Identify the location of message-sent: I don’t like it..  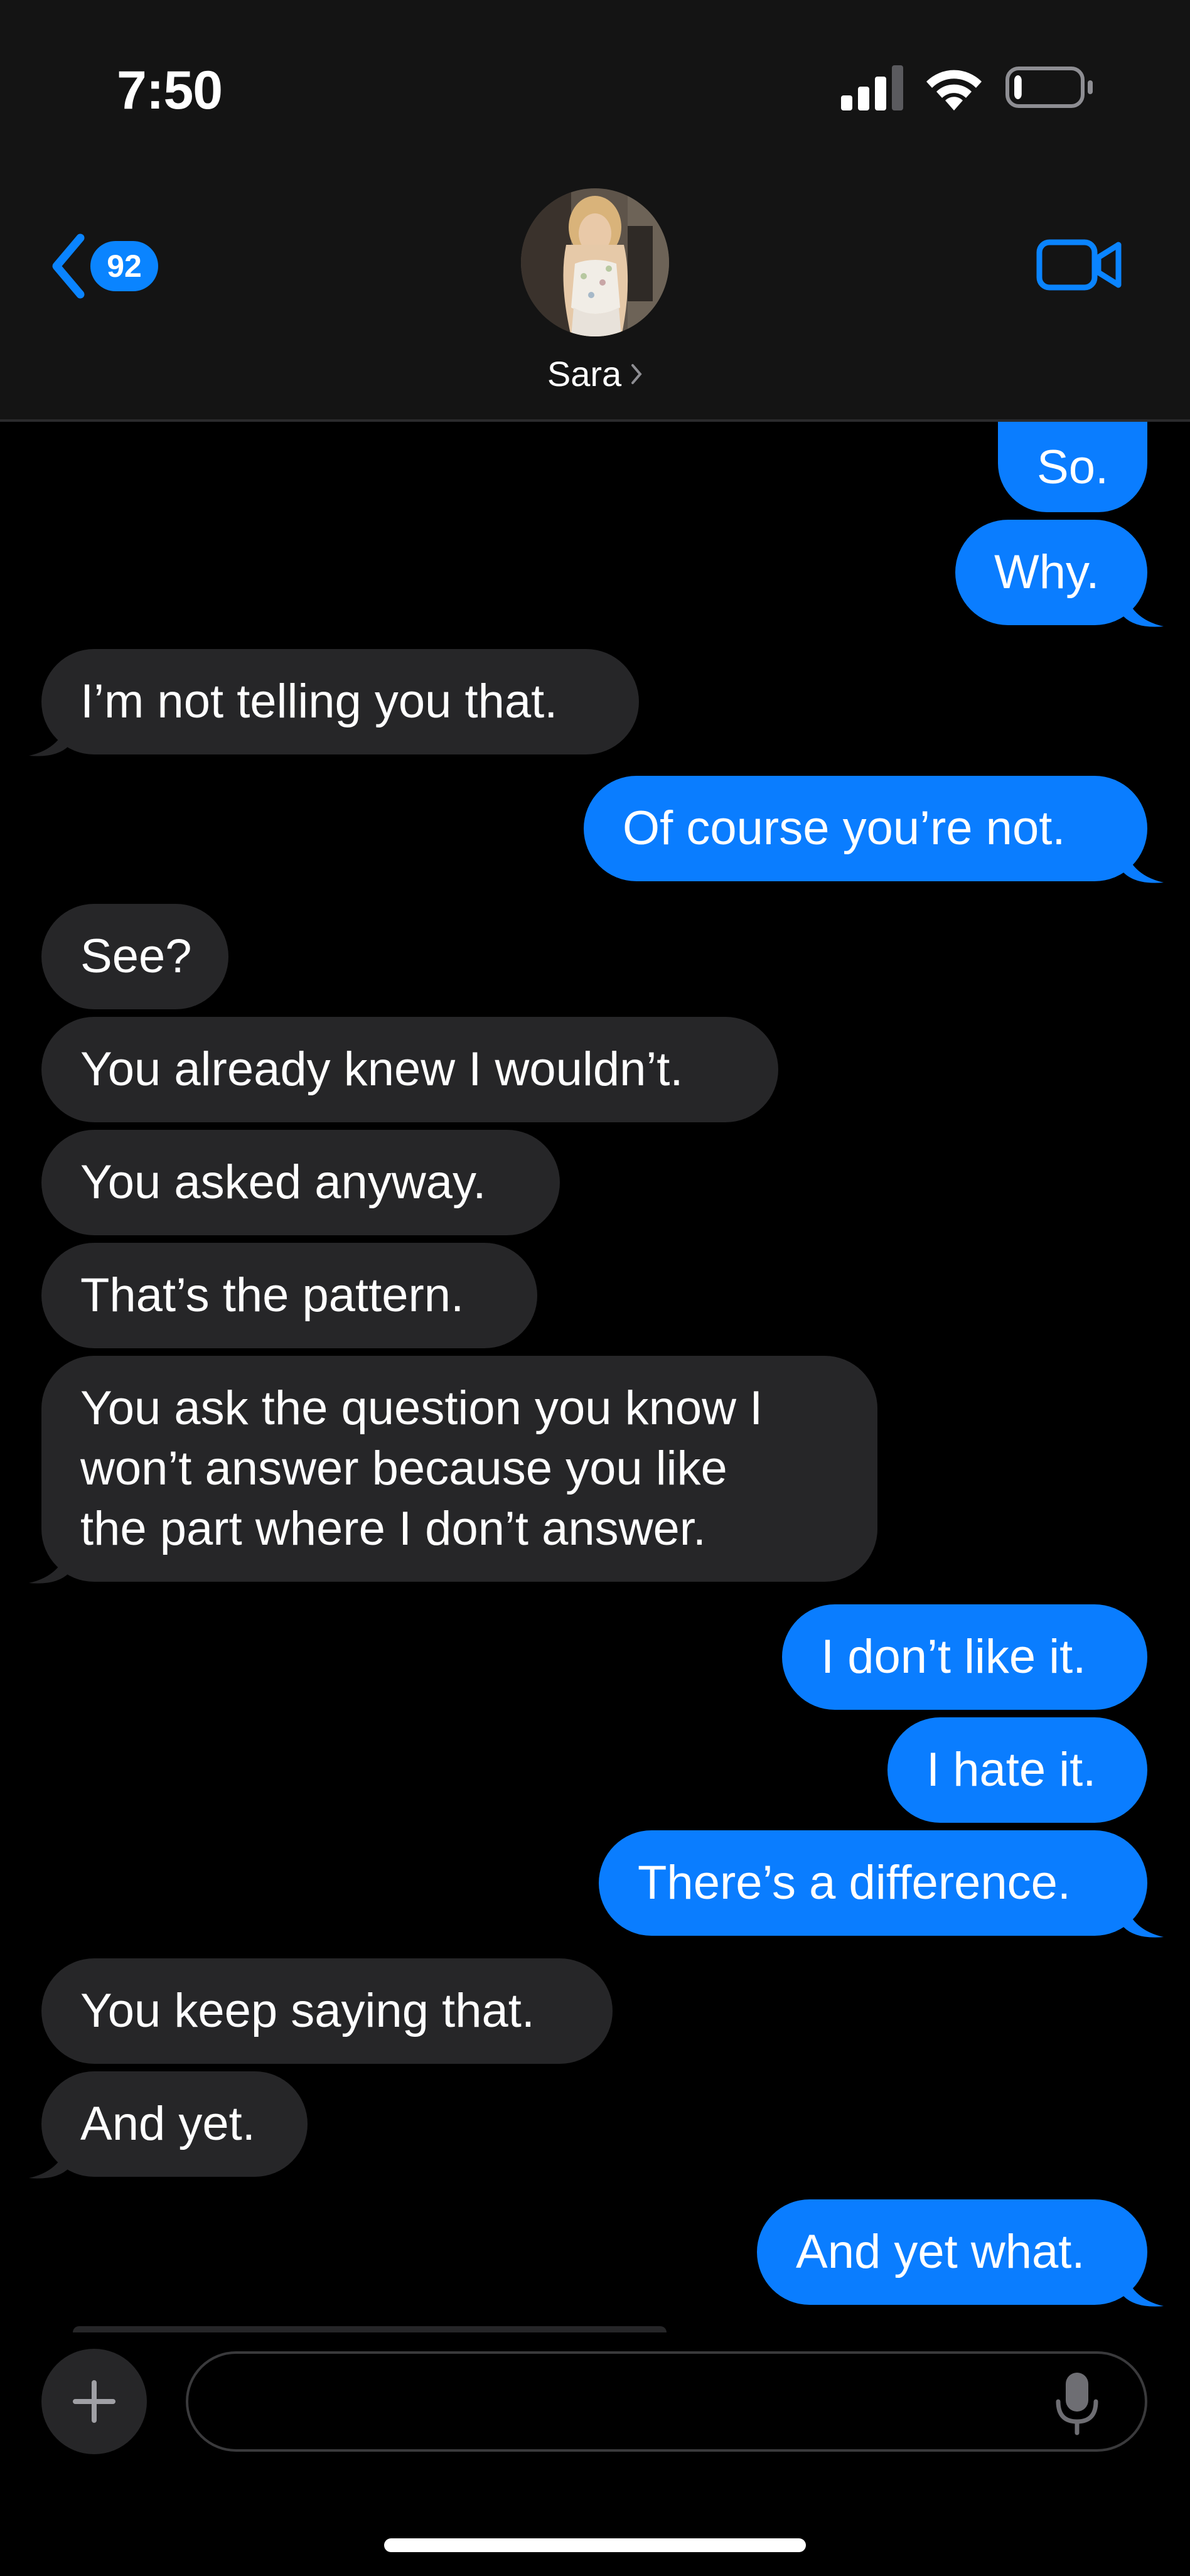
(964, 1657).